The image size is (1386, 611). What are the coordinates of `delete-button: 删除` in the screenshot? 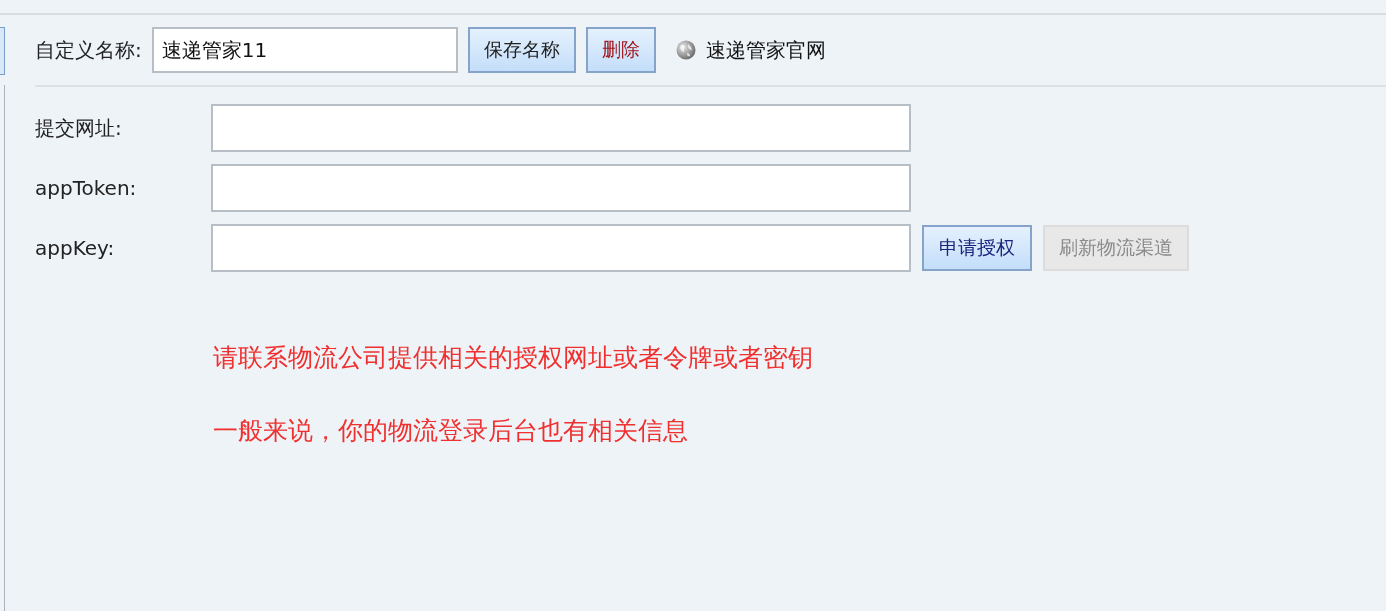 It's located at (620, 50).